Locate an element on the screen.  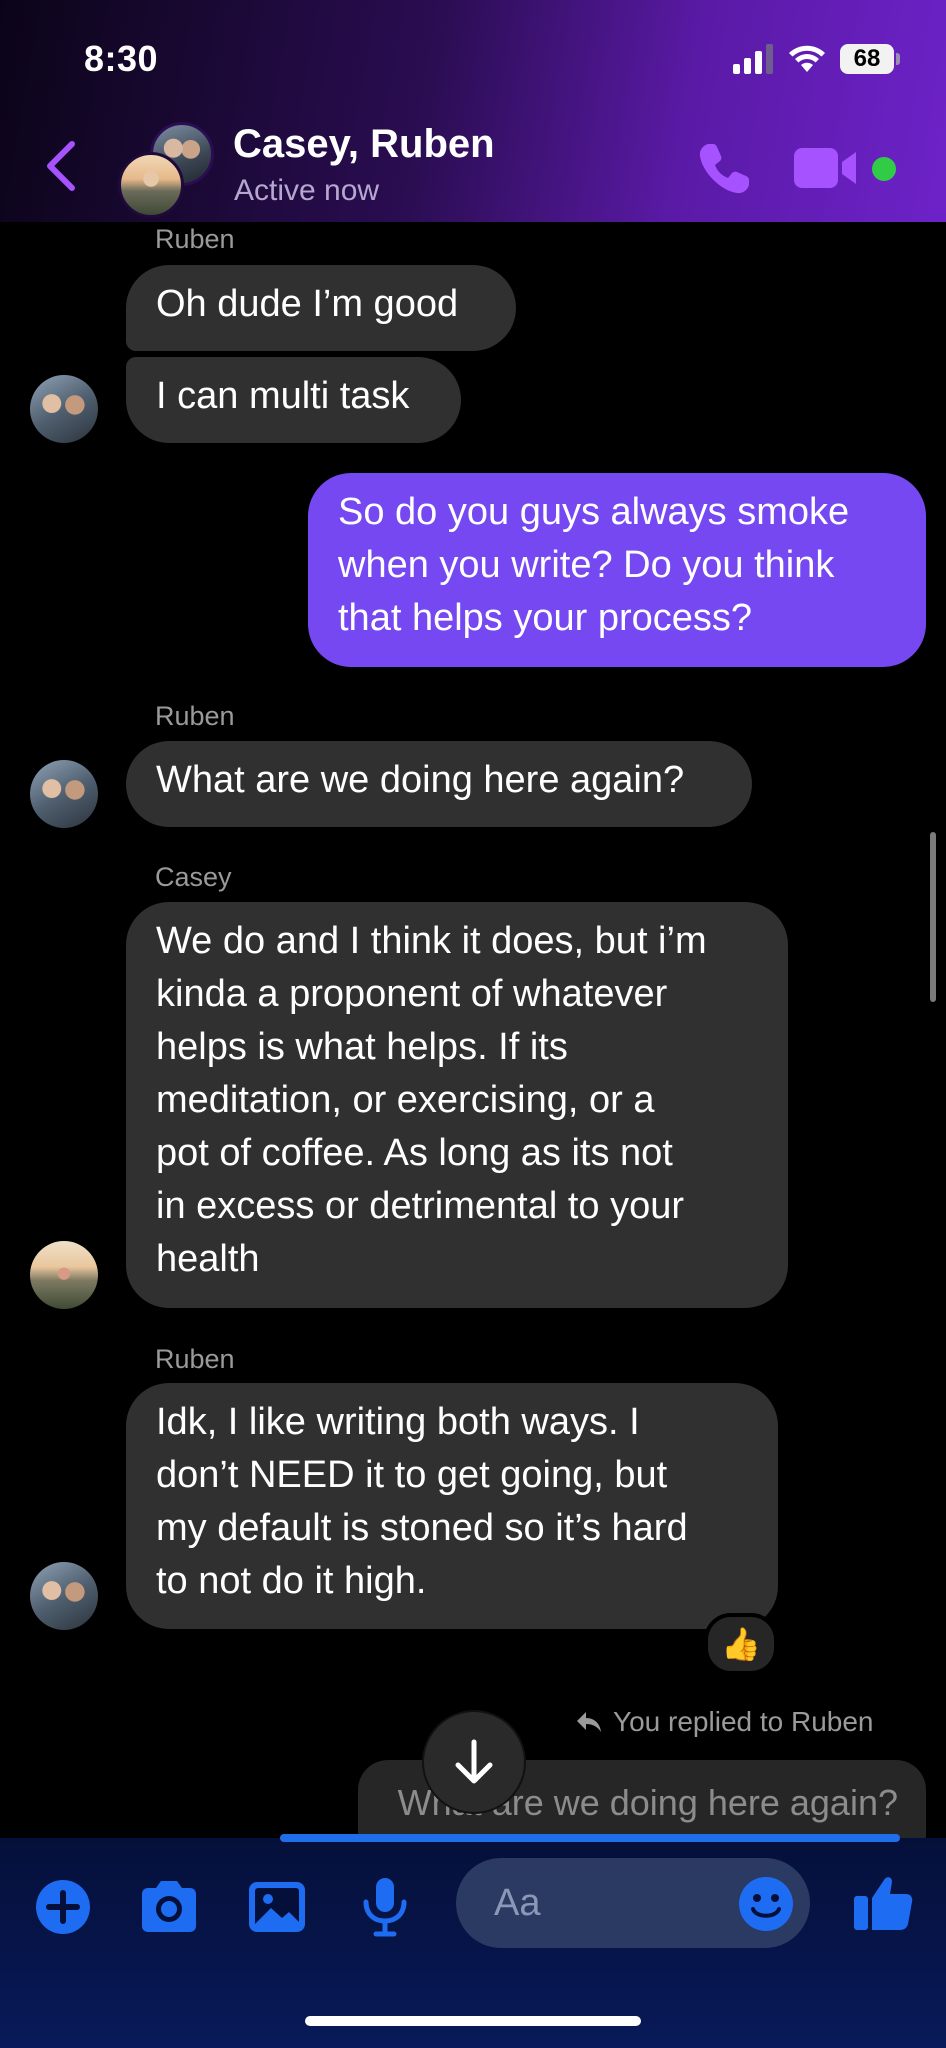
thumbs-up-reaction: 👍 is located at coordinates (741, 1644).